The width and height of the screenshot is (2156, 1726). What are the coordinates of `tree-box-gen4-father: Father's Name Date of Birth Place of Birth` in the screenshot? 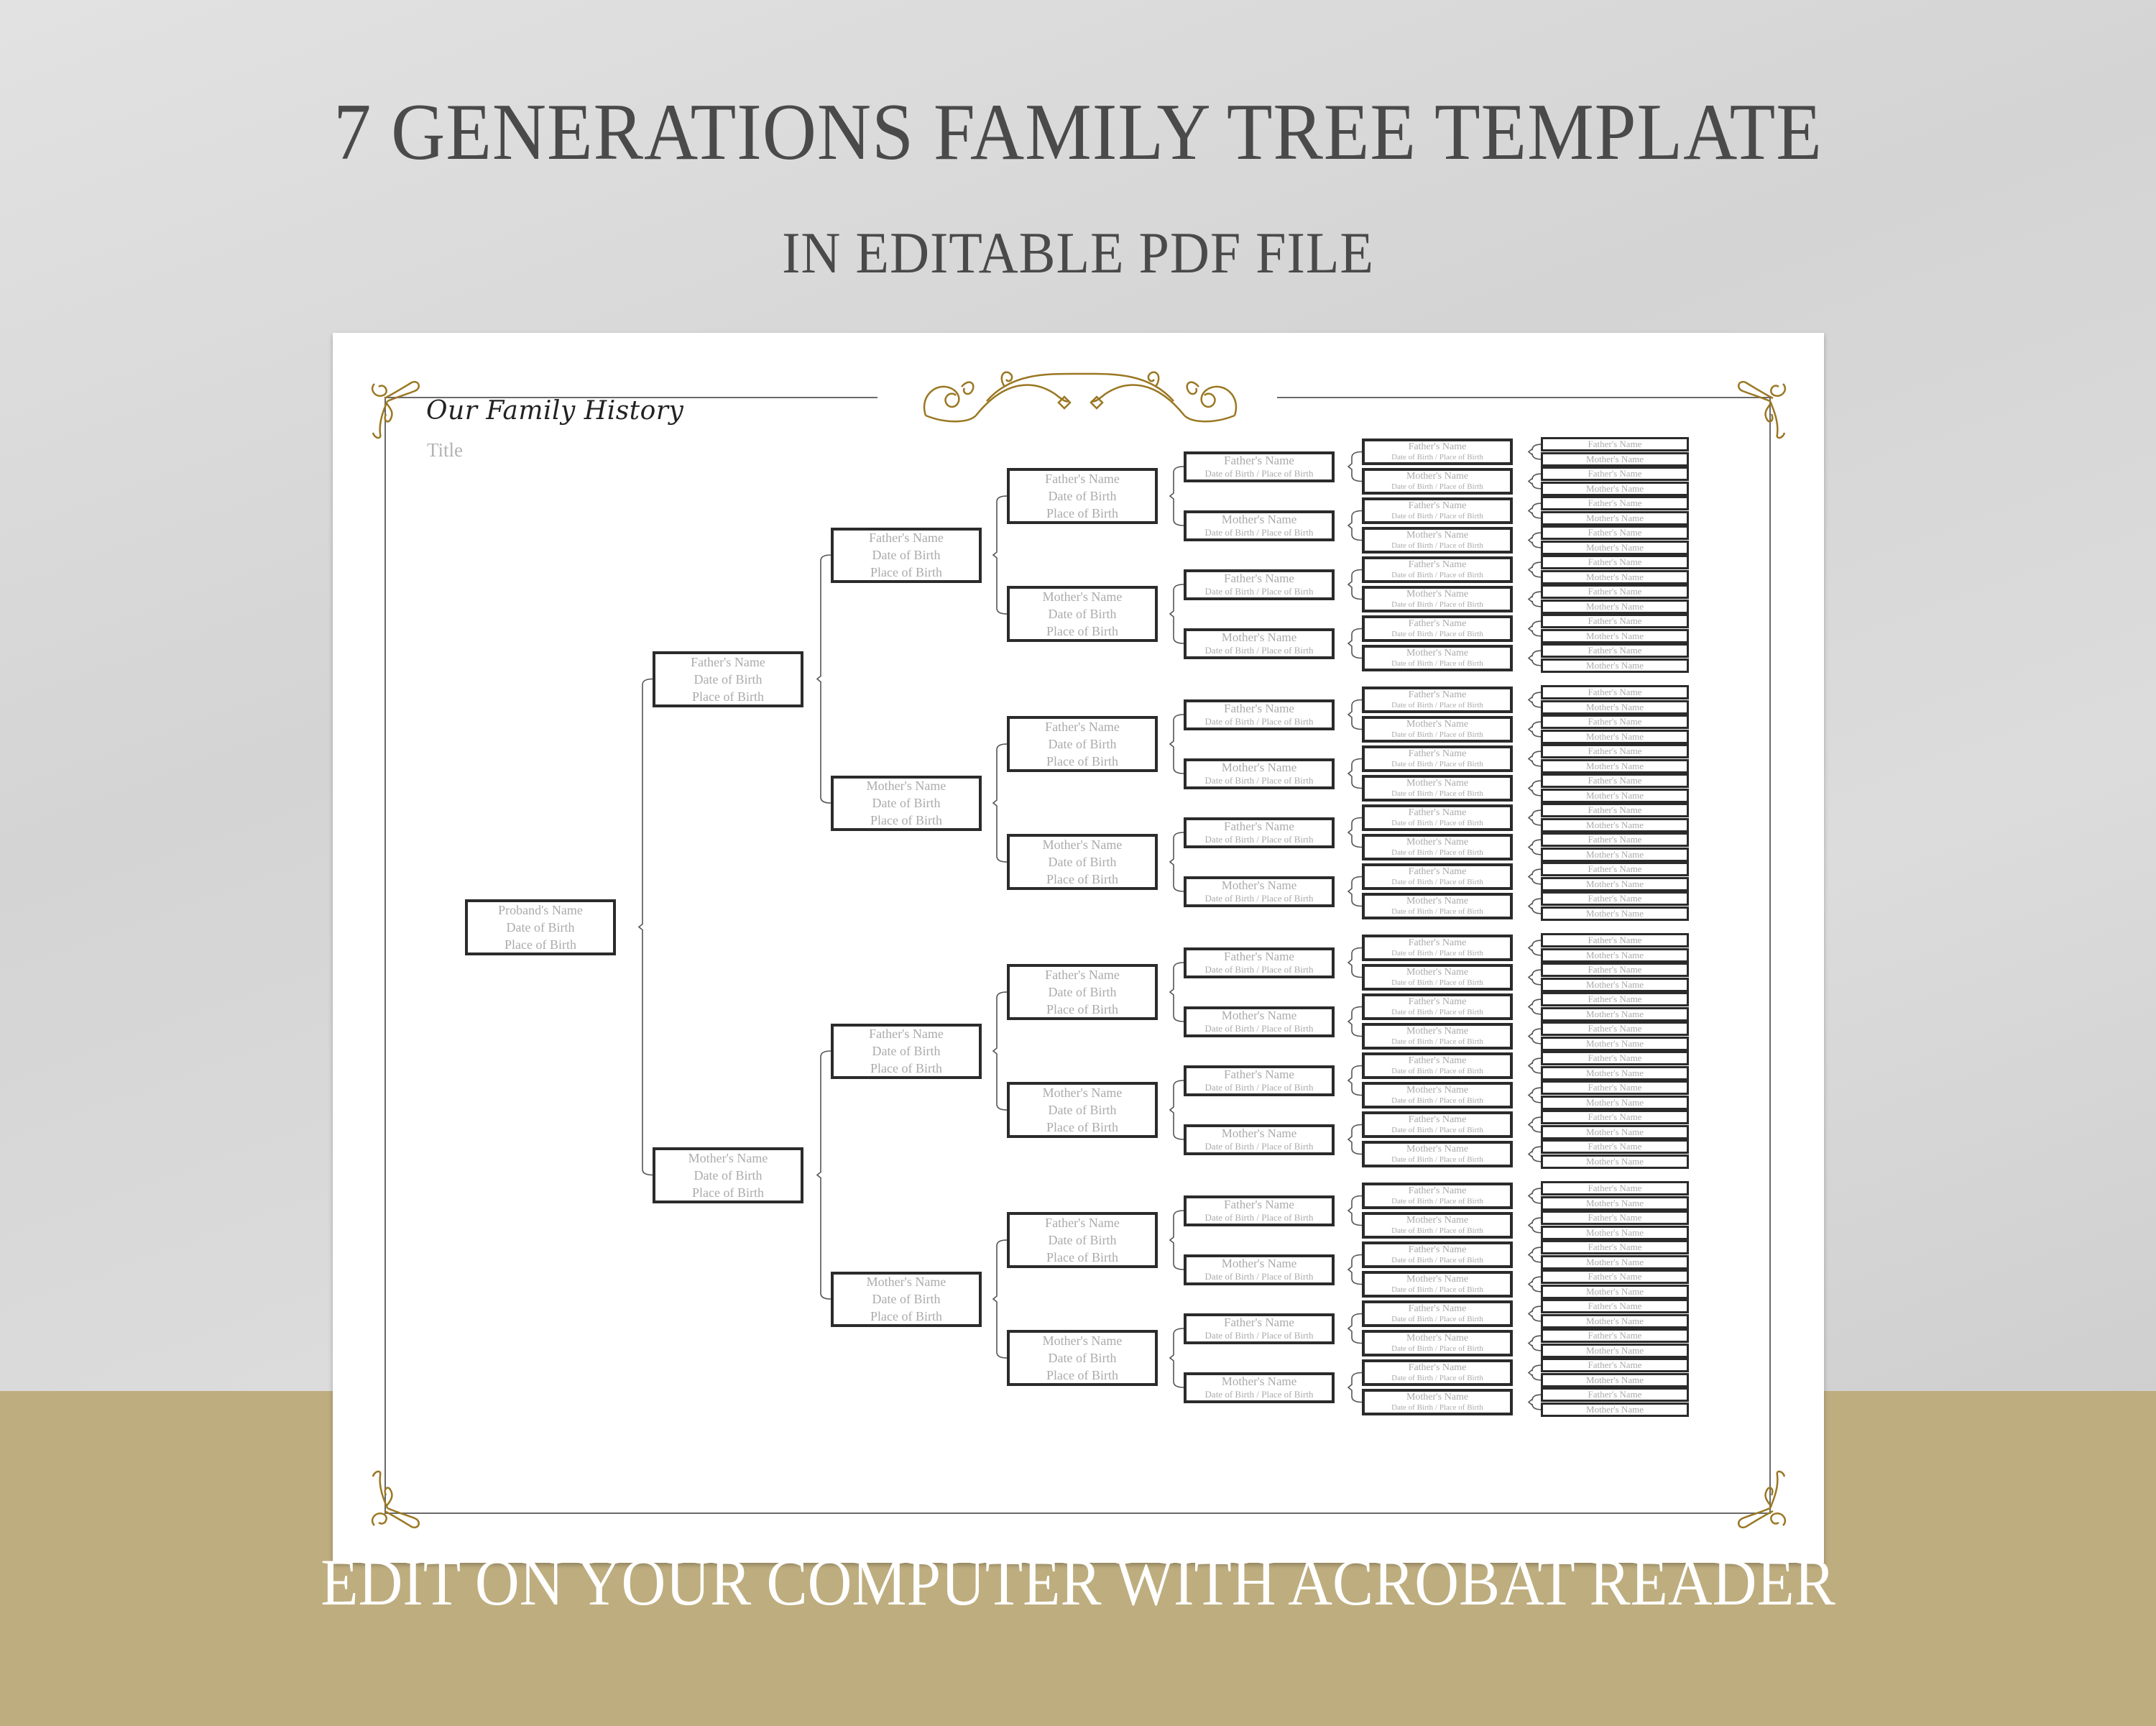 It's located at (1083, 1240).